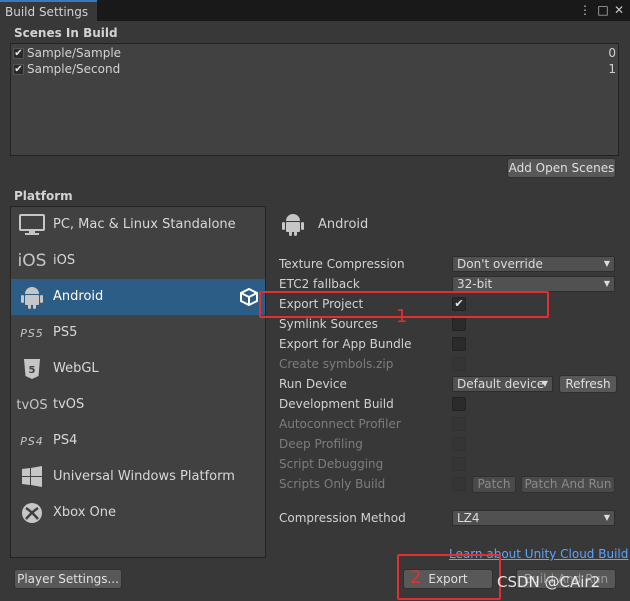 Image resolution: width=630 pixels, height=601 pixels. I want to click on svg-text: 5, so click(32, 370).